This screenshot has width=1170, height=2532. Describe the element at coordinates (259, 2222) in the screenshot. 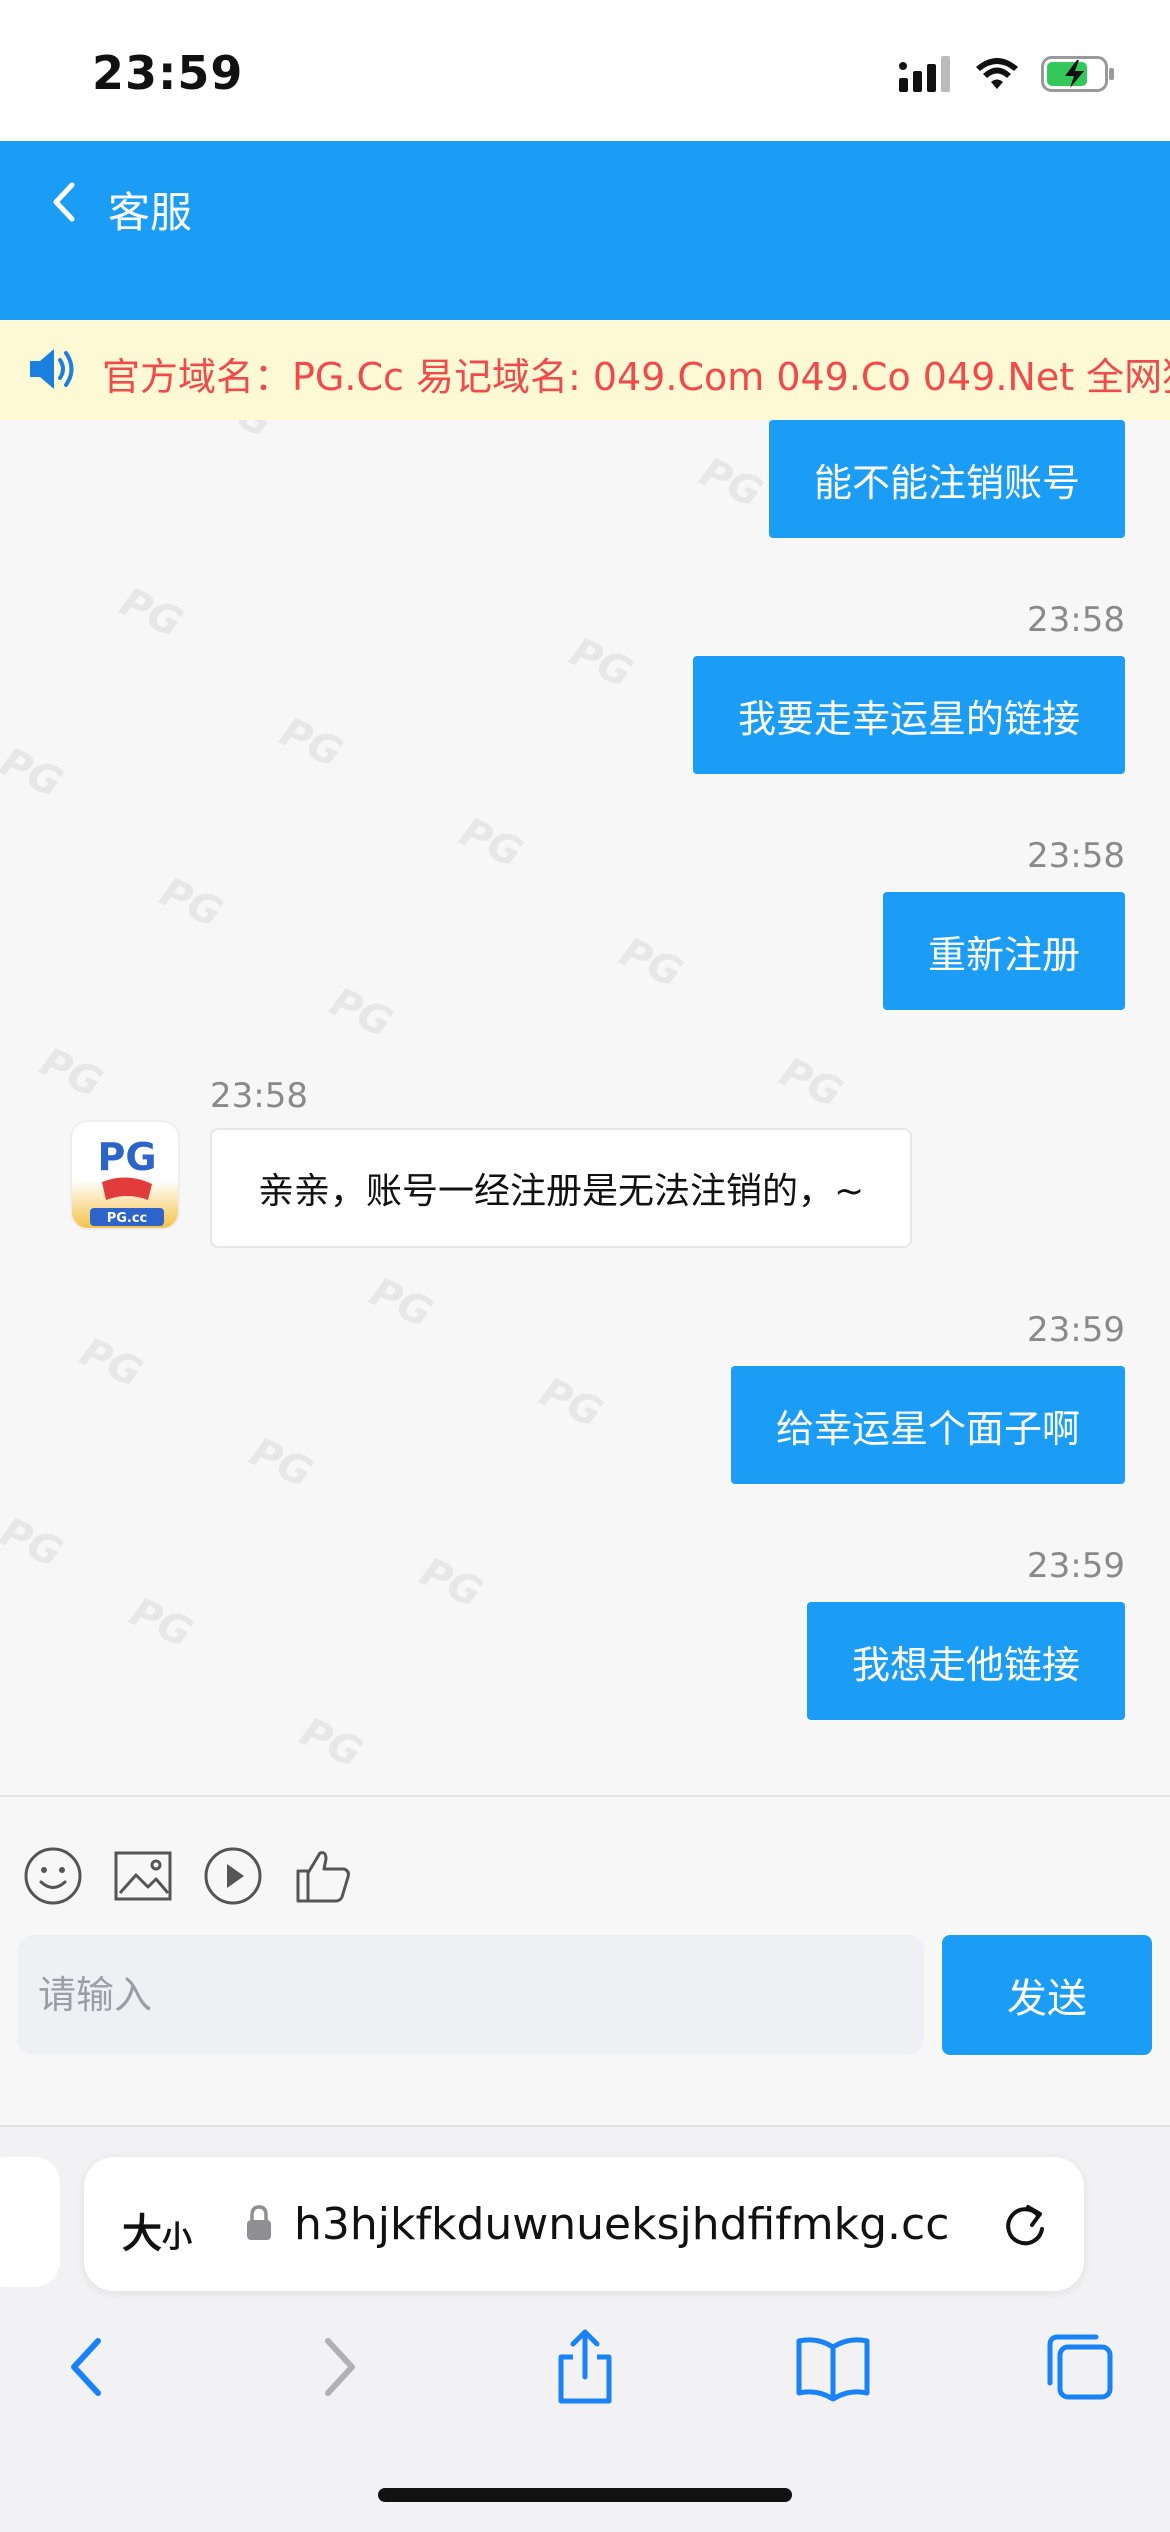

I see `lock-icon` at that location.